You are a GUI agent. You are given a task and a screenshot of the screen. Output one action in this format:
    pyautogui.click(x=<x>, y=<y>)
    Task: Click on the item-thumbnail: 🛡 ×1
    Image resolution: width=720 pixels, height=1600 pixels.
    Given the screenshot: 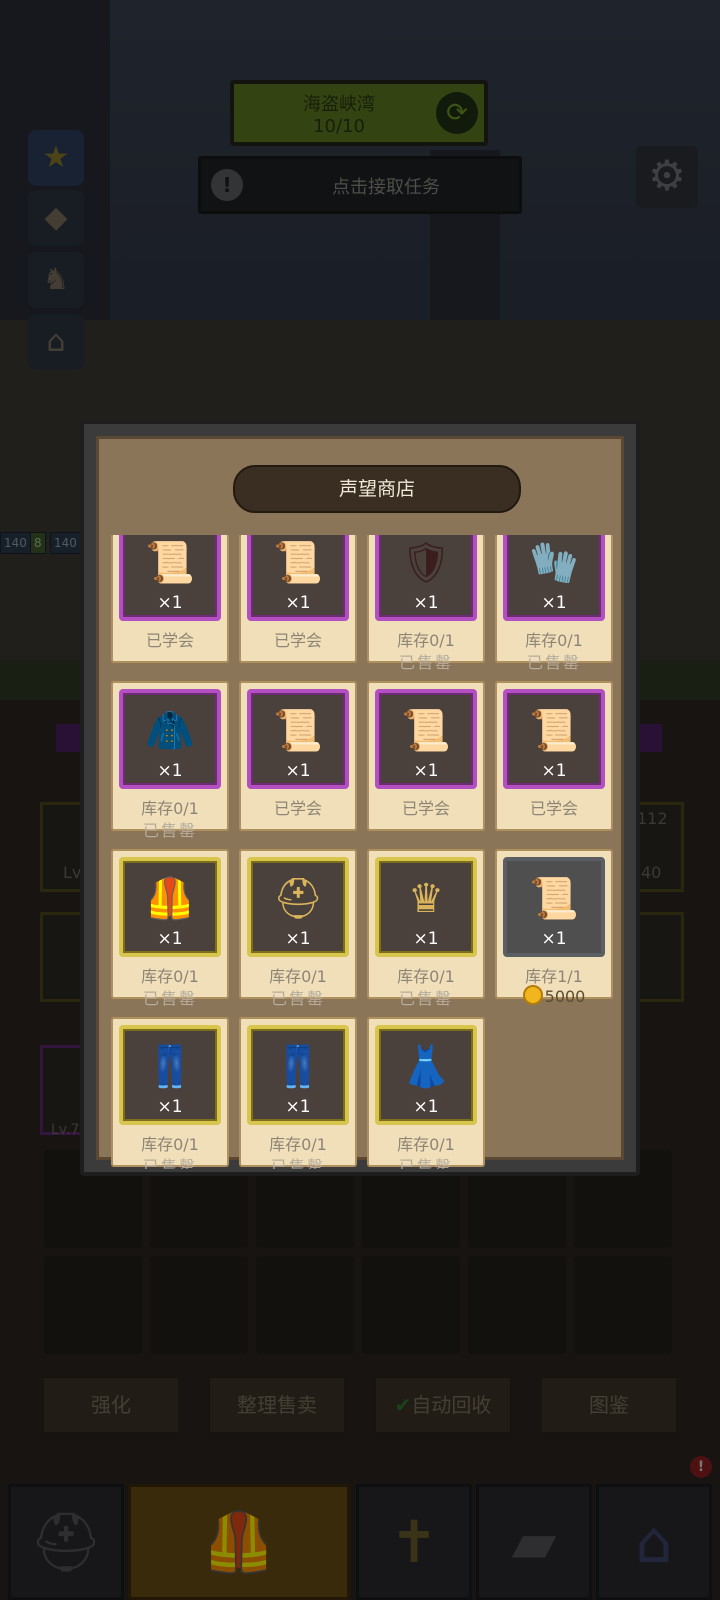 What is the action you would take?
    pyautogui.click(x=426, y=578)
    